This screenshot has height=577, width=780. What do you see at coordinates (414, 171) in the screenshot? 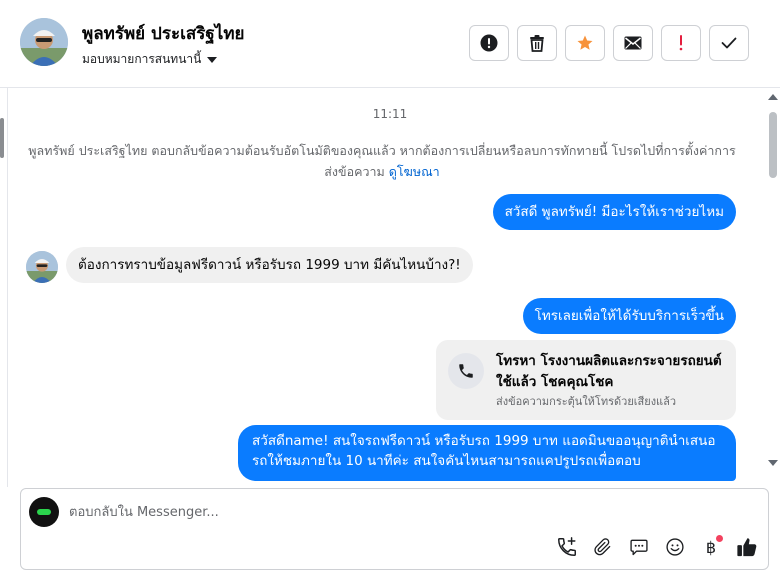
I see `view-ad-link: ดูโฆษณา` at bounding box center [414, 171].